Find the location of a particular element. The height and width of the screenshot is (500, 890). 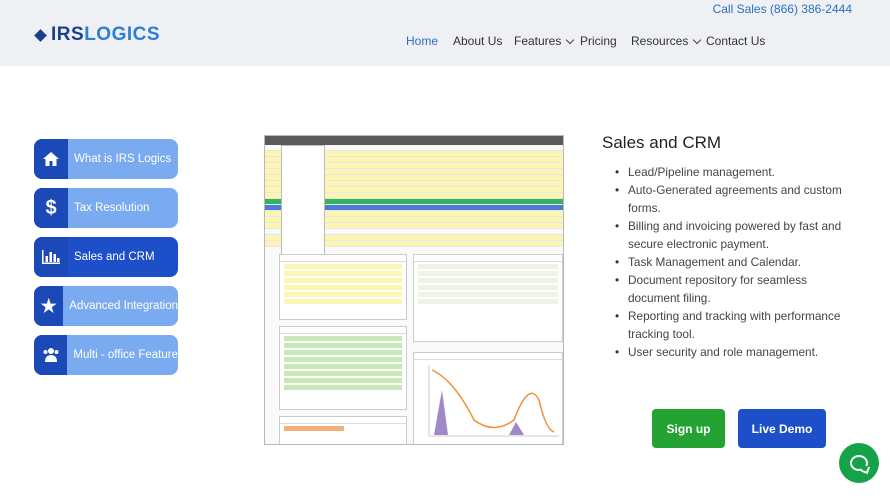

sidebar-item-label: Multi - office Feature is located at coordinates (125, 355).